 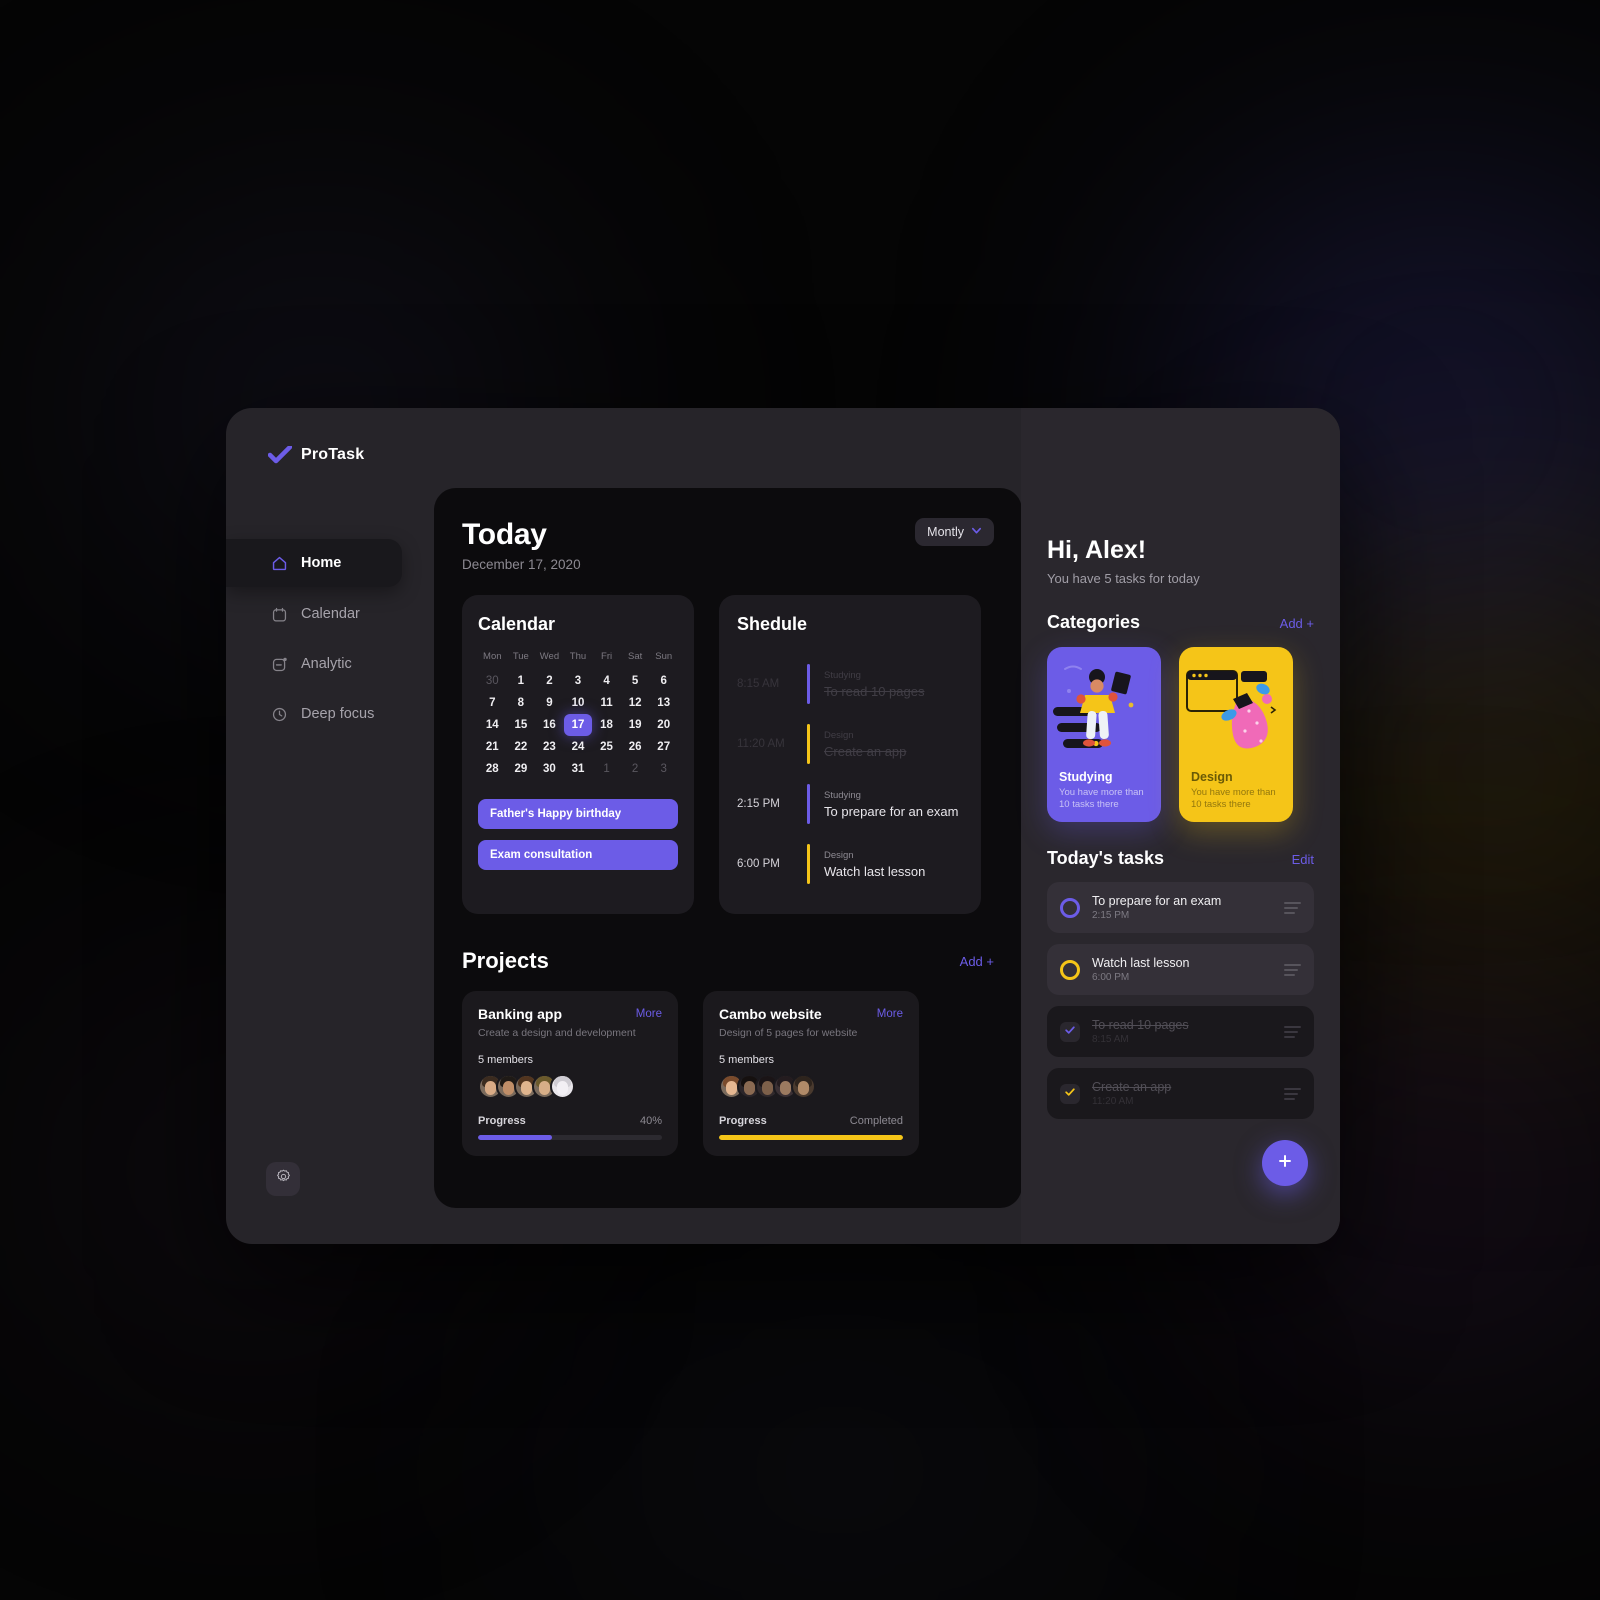 What do you see at coordinates (1285, 1163) in the screenshot?
I see `add-task-fab` at bounding box center [1285, 1163].